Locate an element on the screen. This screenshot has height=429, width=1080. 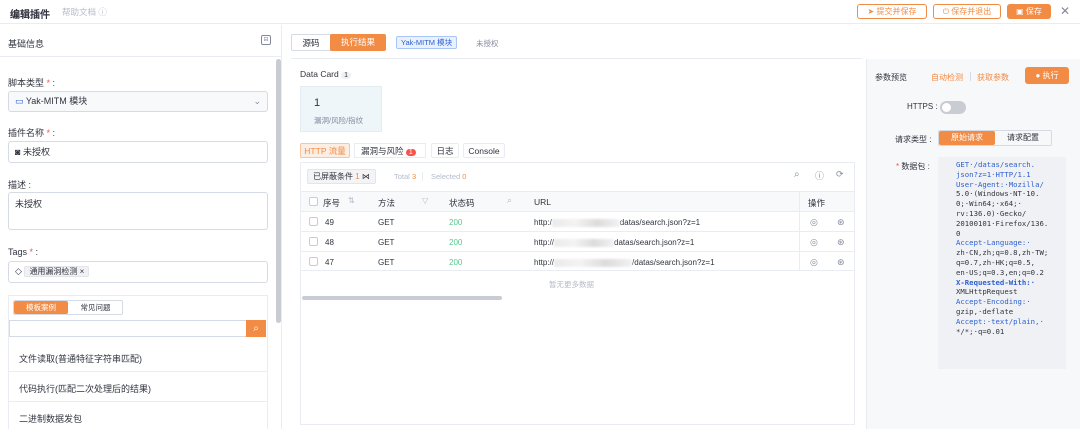
card-value: 1 is located at coordinates (317, 103).